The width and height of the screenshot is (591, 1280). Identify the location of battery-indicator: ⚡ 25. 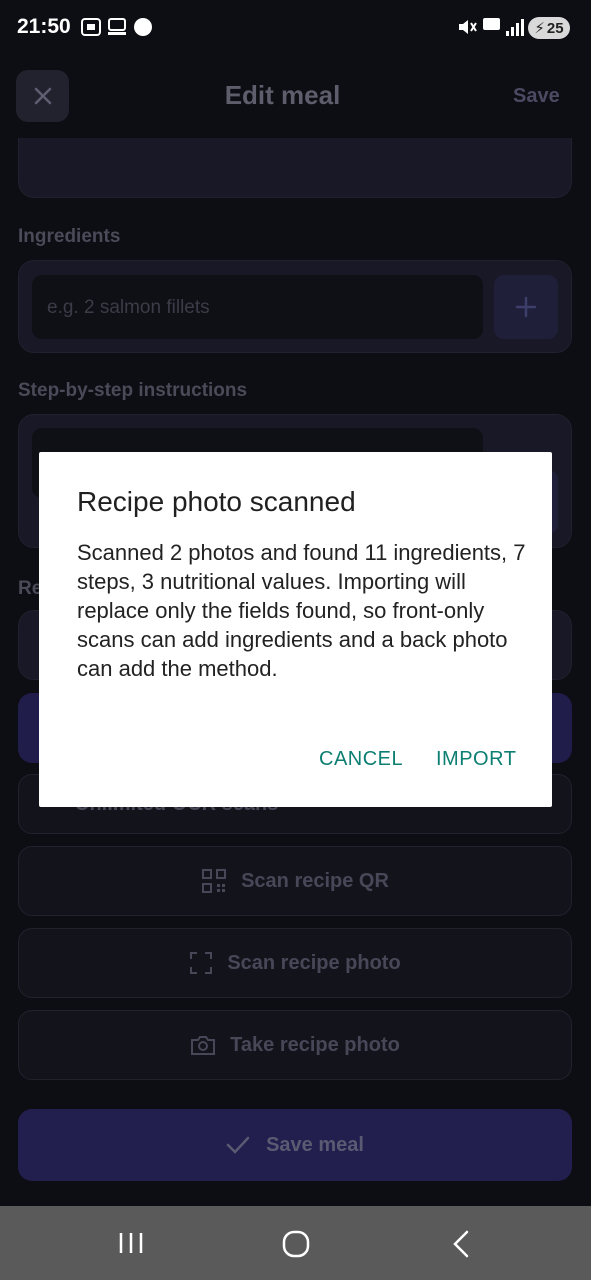
(549, 28).